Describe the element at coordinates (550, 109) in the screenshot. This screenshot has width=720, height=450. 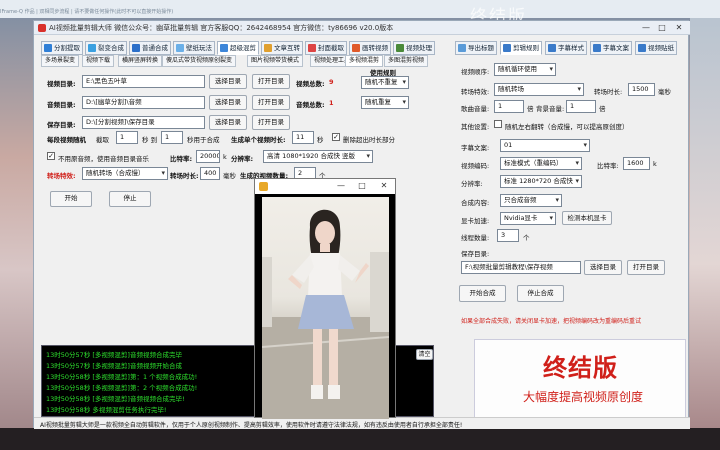
I see `bg-vol-label: 背景音量:` at that location.